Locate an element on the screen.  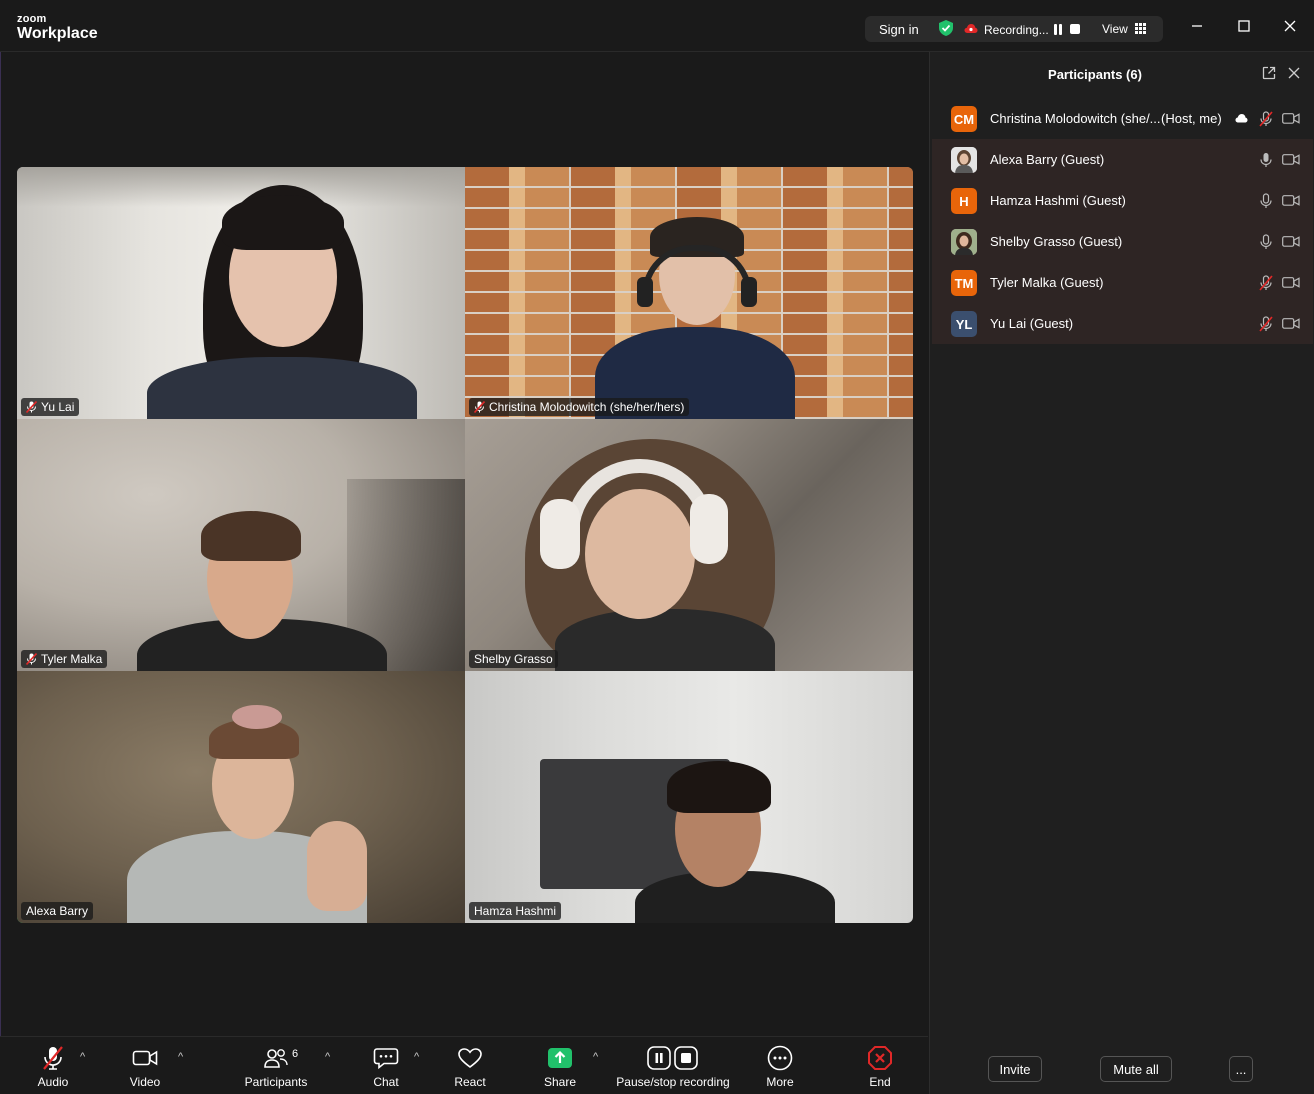
maximize-icon is located at coordinates (1244, 26).